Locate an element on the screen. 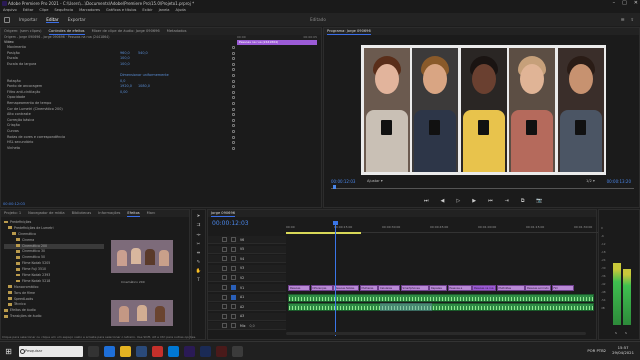 This screenshot has width=640, height=360. effect-controls-timecode: 00:00:12:03 is located at coordinates (14, 204).